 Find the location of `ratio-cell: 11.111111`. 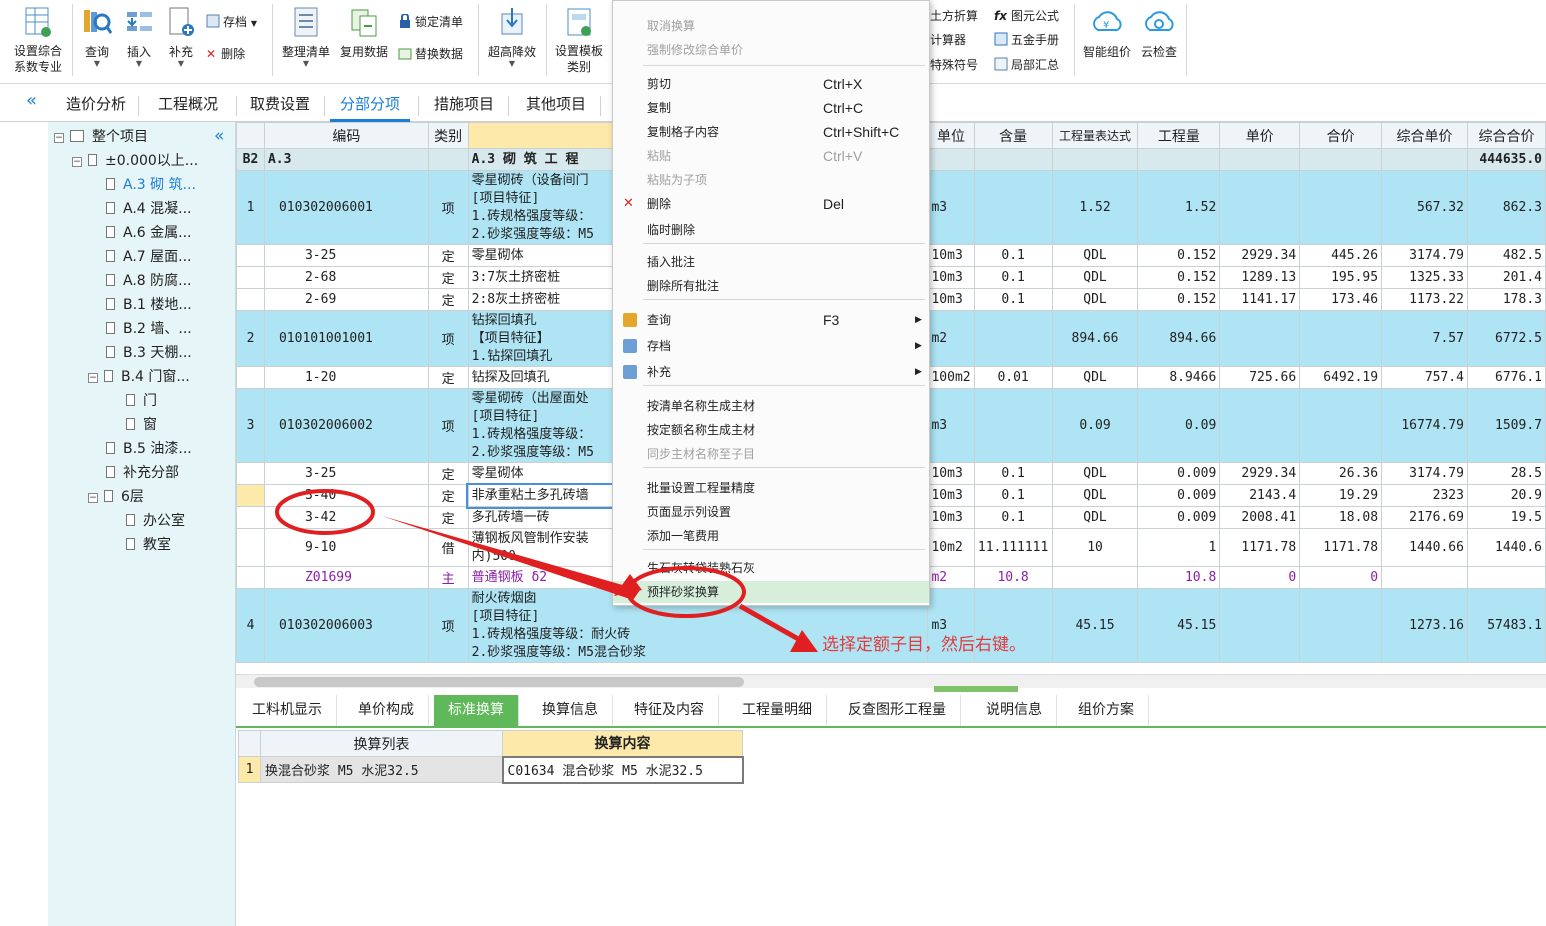

ratio-cell: 11.111111 is located at coordinates (1013, 547).